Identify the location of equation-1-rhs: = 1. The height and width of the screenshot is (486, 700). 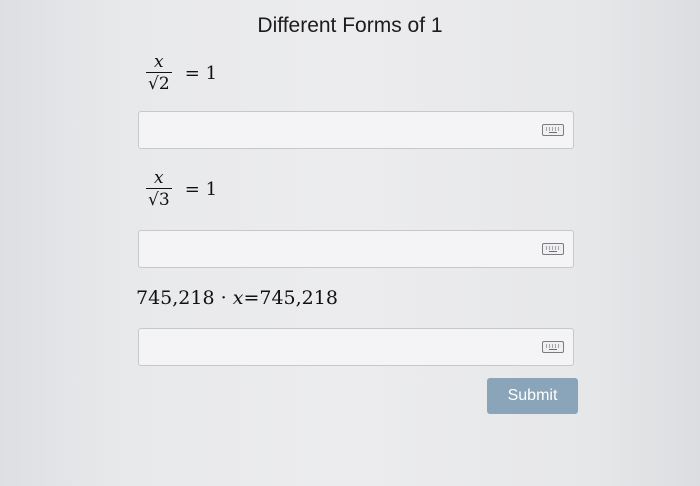
(201, 73).